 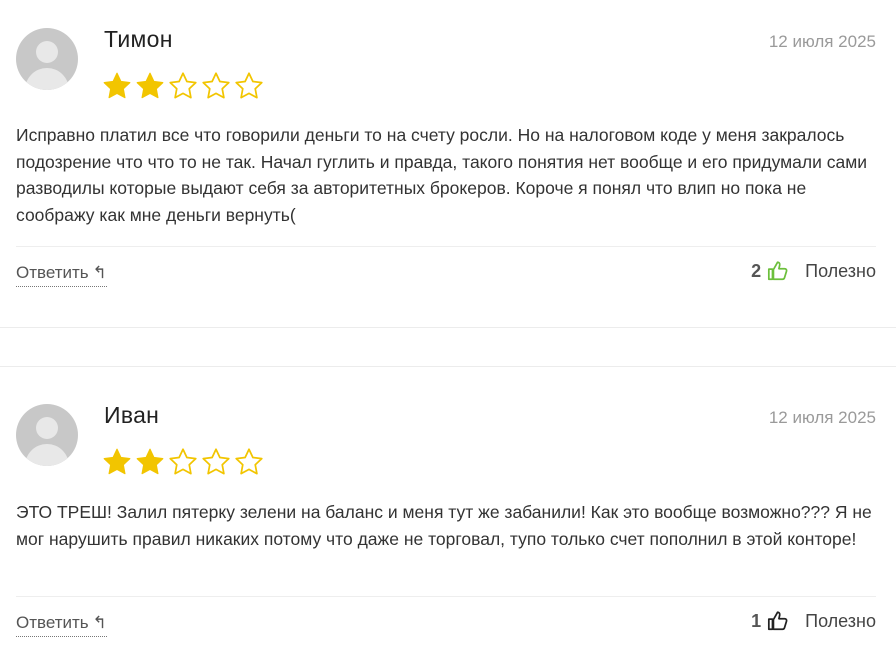 I want to click on section-separator, so click(x=448, y=327).